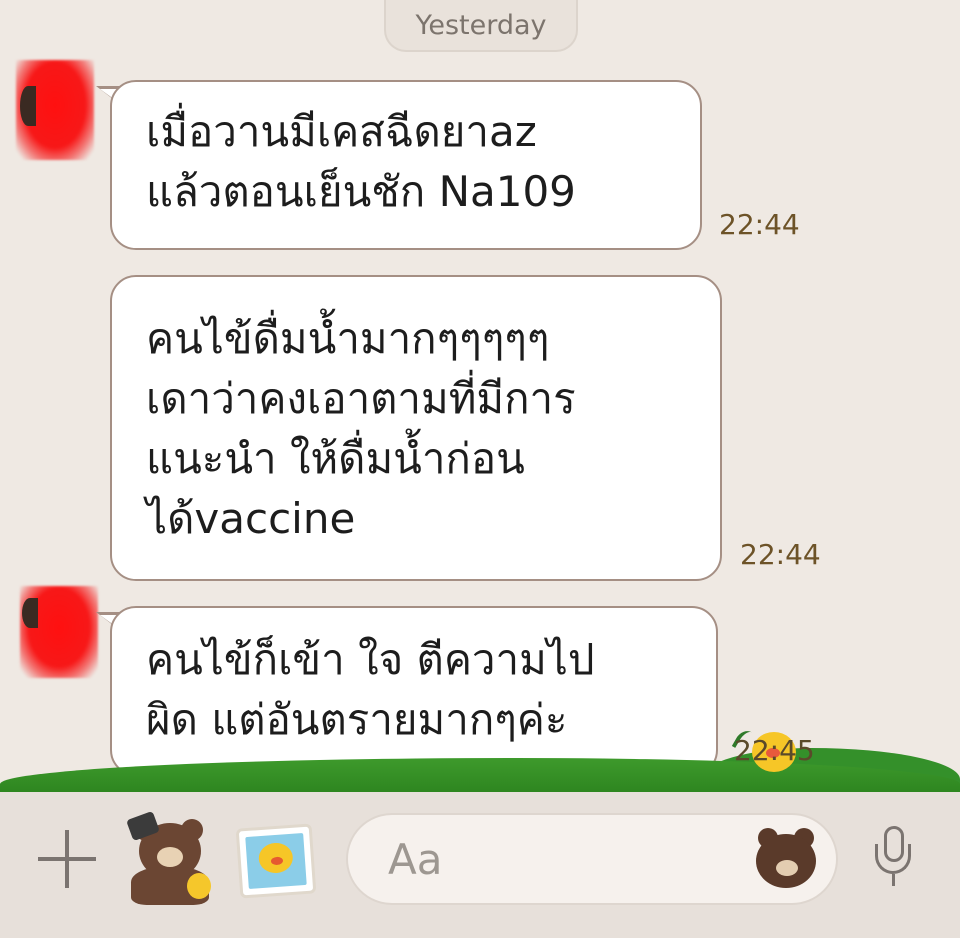 The height and width of the screenshot is (938, 960). What do you see at coordinates (341, 131) in the screenshot?
I see `message-line: เมื่อวานมีเคสฉีดยาaz` at bounding box center [341, 131].